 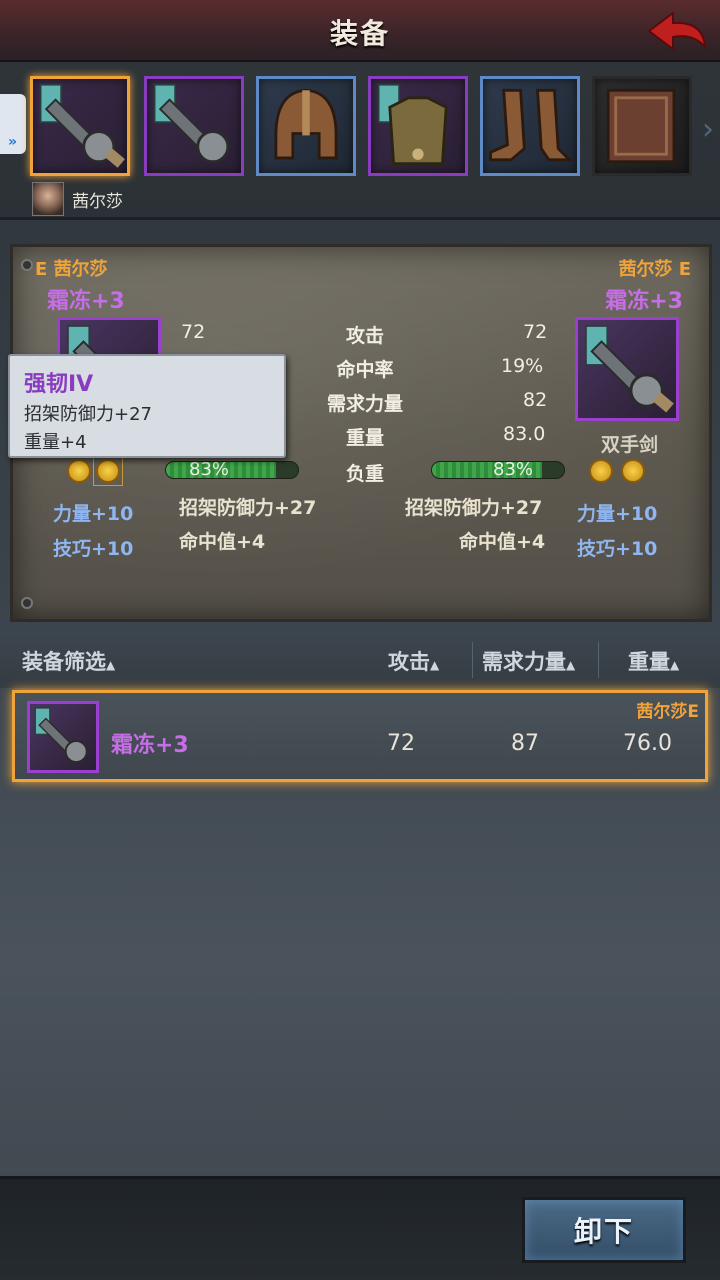 I want to click on avatar, so click(x=48, y=199).